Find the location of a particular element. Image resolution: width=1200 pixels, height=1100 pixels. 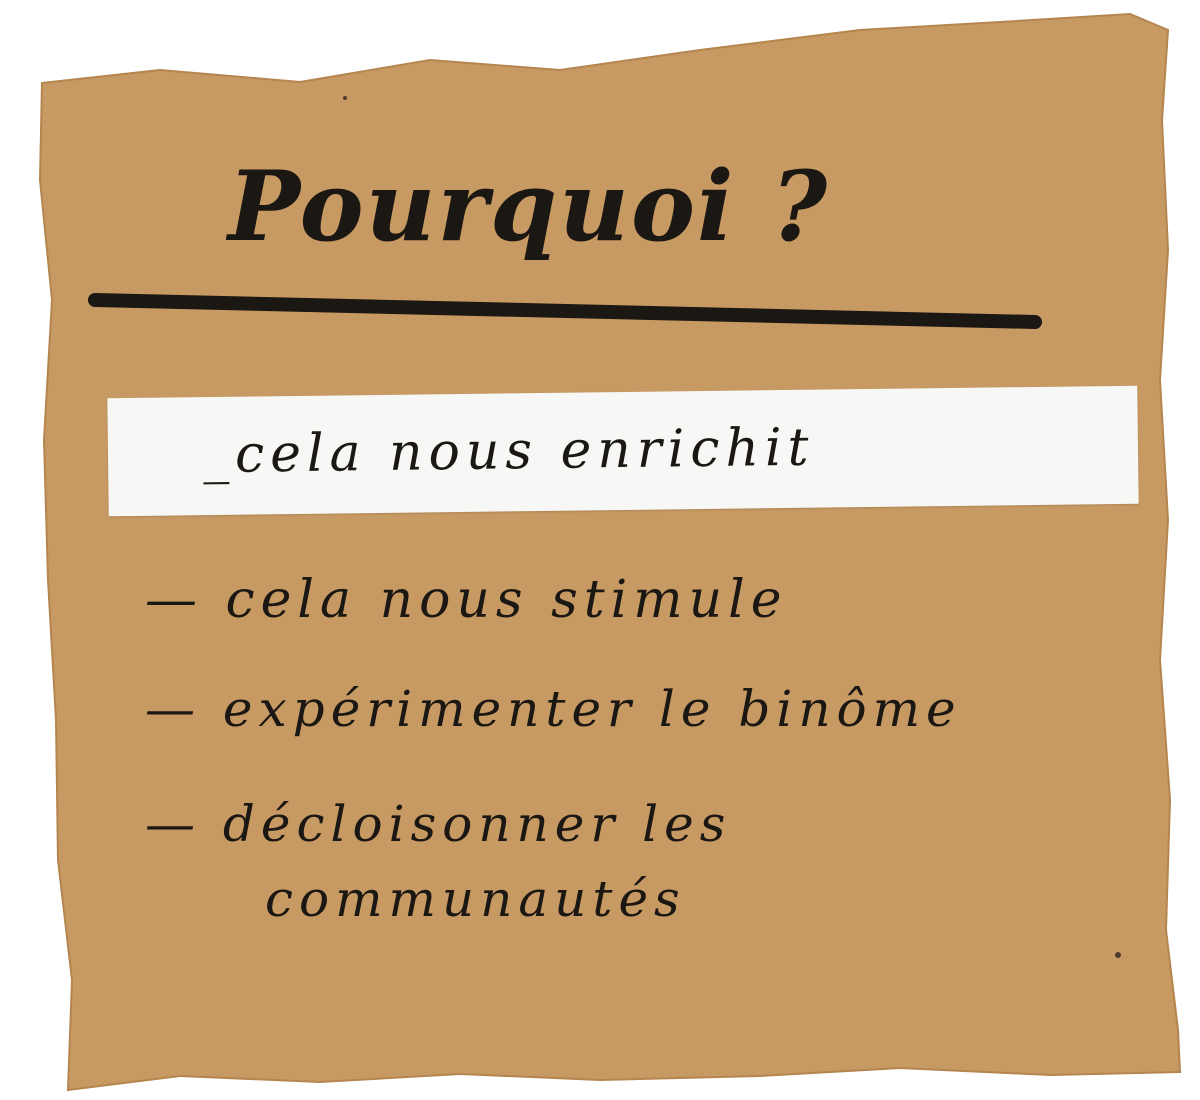

list-item-continuation: communautés is located at coordinates (475, 899).